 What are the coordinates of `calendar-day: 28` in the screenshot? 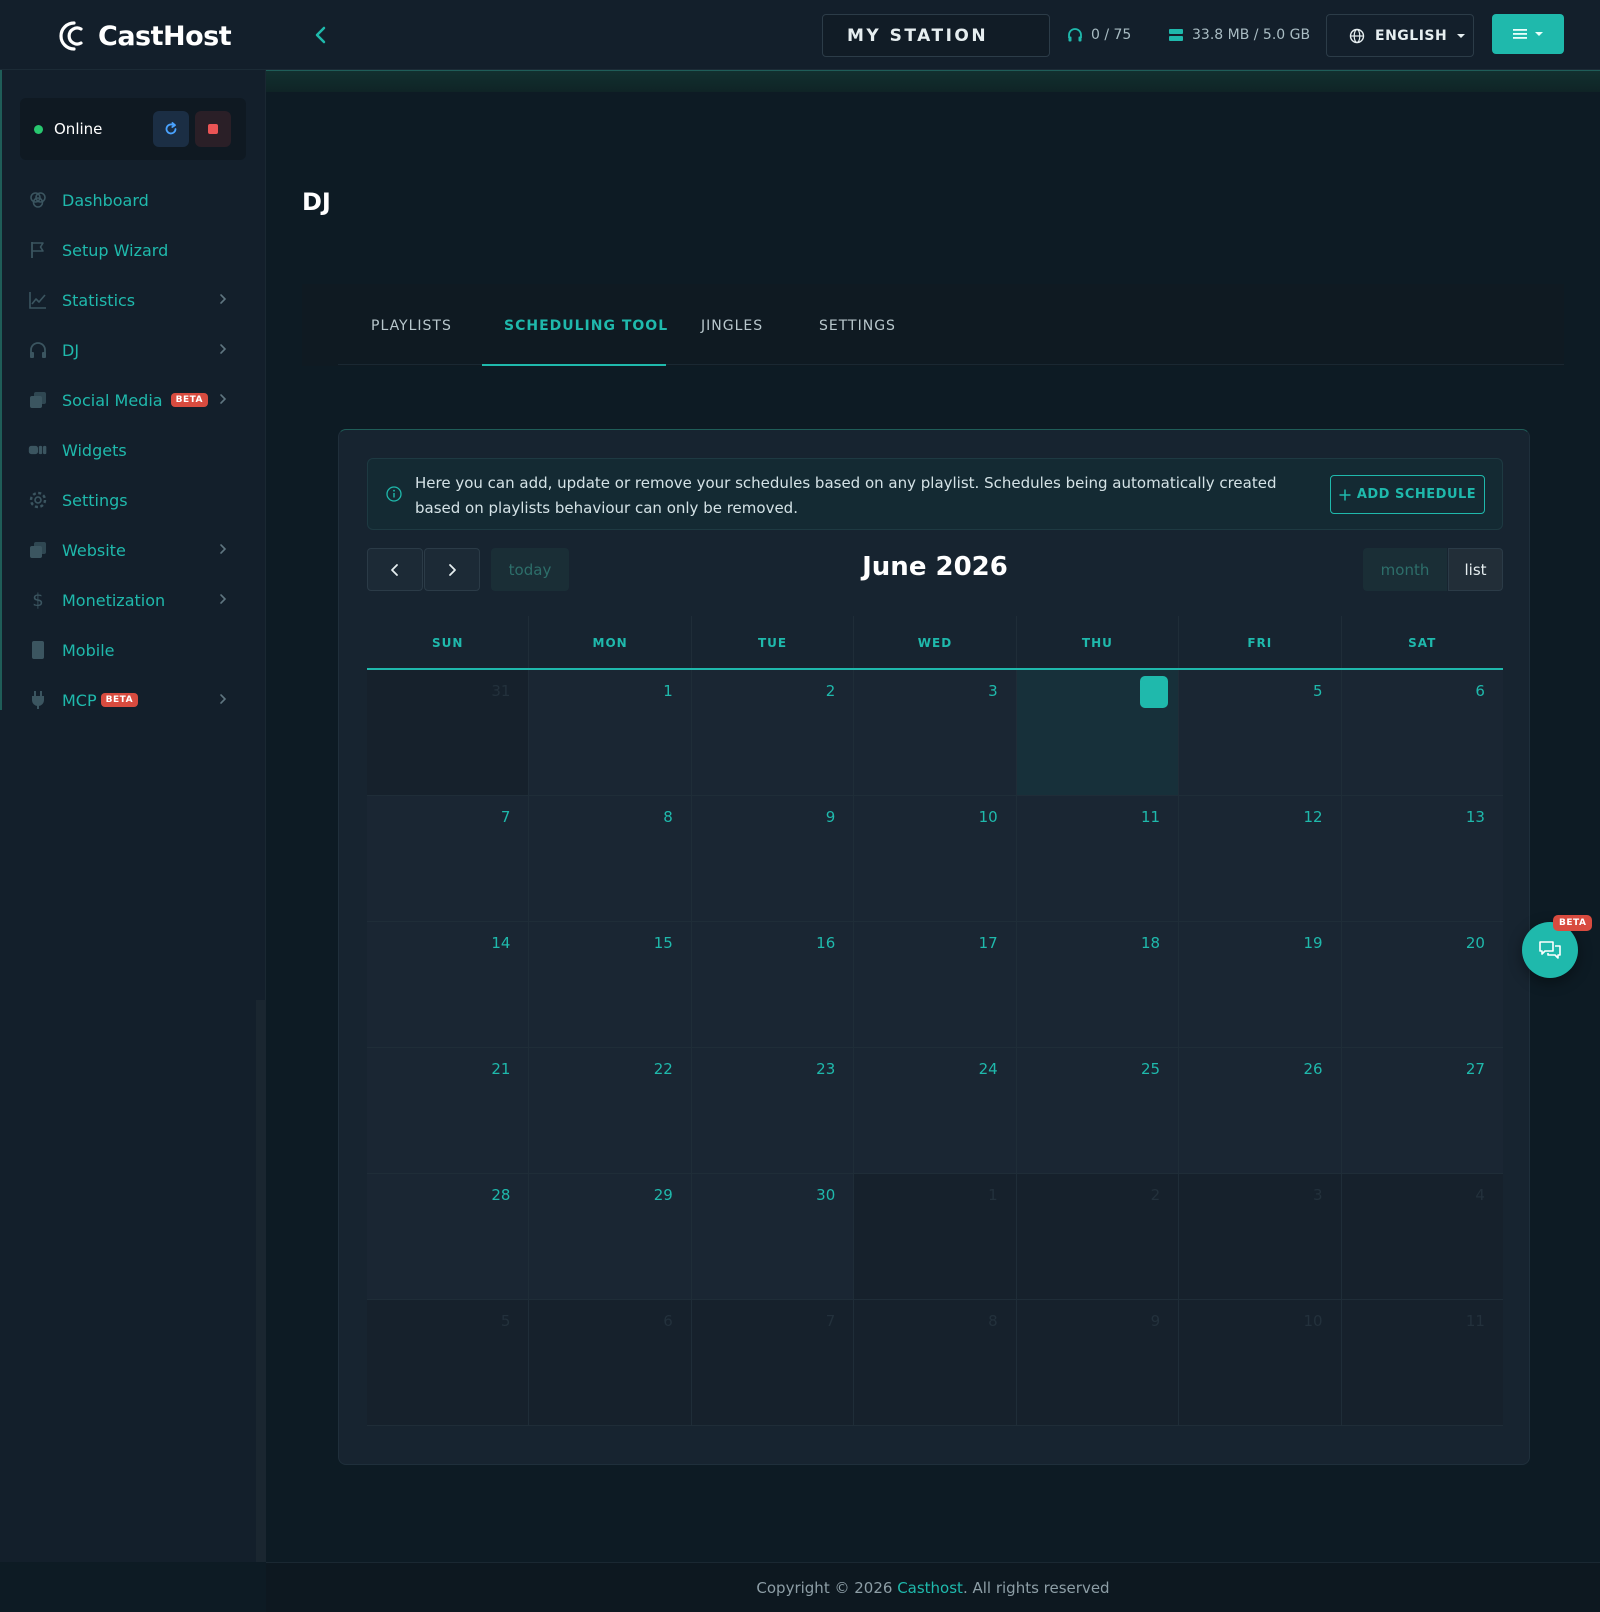 It's located at (448, 1236).